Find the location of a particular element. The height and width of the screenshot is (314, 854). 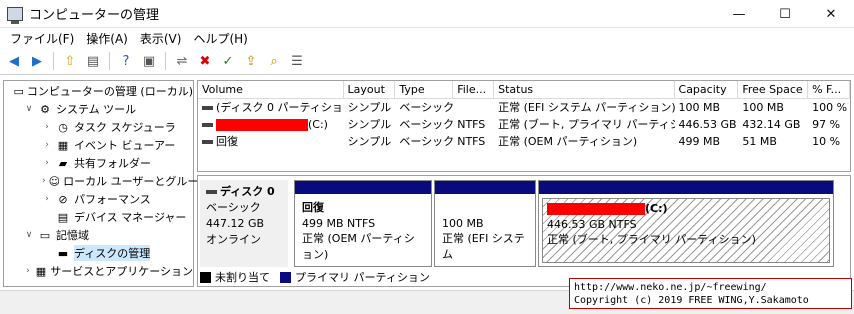

cell-text: 100 MB is located at coordinates (763, 107).